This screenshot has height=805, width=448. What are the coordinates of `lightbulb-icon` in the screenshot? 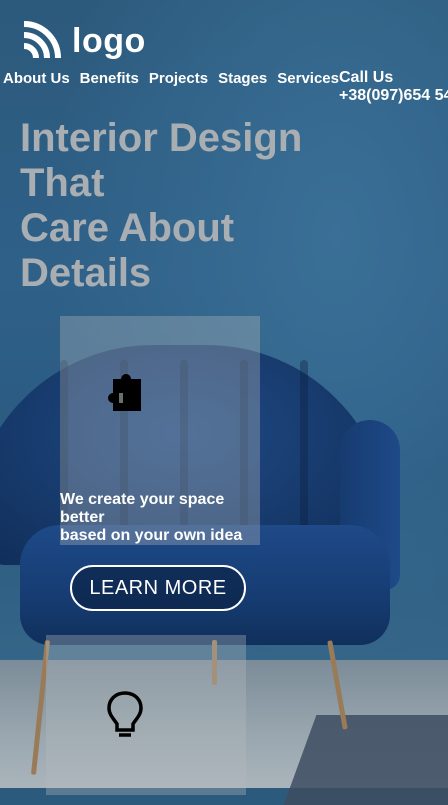 It's located at (125, 716).